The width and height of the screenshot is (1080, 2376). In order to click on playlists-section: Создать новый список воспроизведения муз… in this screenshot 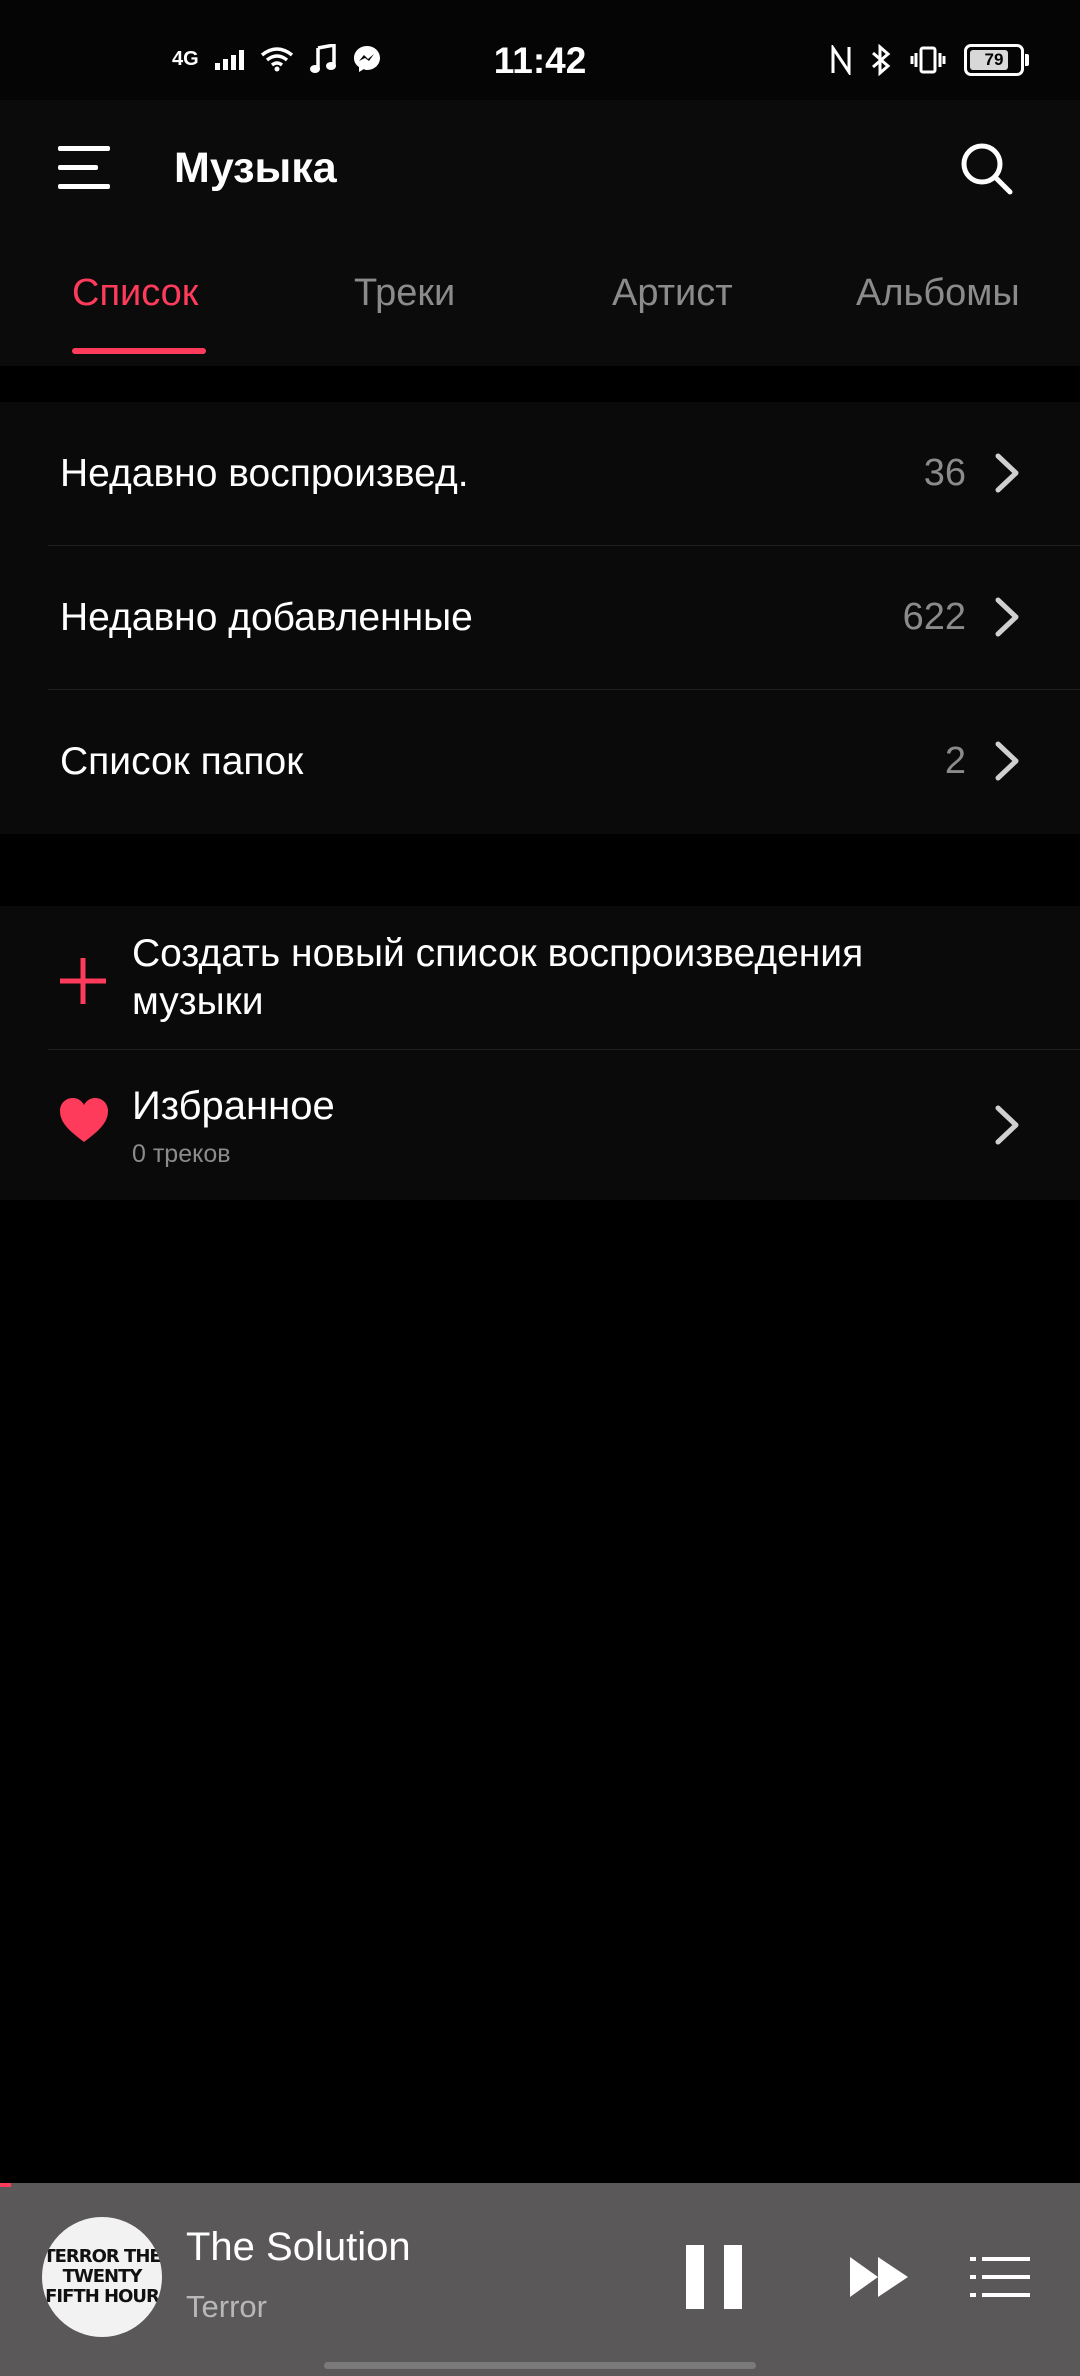, I will do `click(540, 1053)`.